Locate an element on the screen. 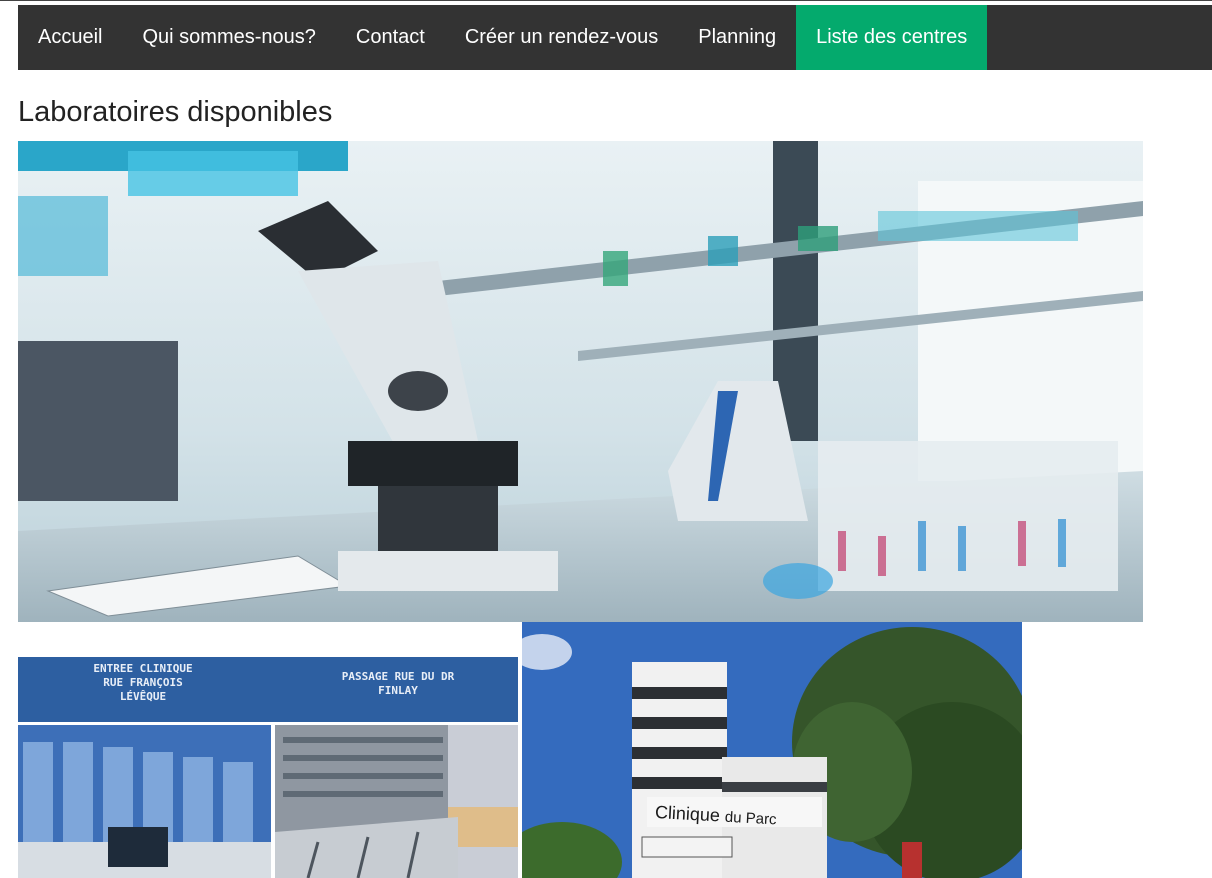 The width and height of the screenshot is (1212, 878). nav-accueil: Accueil is located at coordinates (70, 37).